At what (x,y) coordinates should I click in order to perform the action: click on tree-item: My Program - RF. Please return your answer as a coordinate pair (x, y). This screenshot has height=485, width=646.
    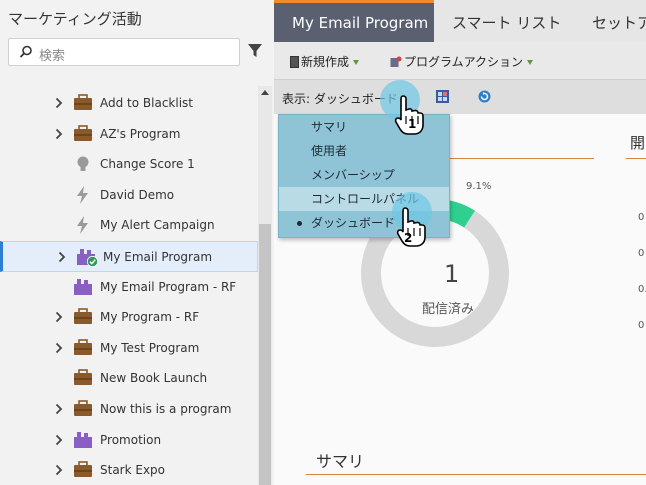
    Looking at the image, I should click on (129, 317).